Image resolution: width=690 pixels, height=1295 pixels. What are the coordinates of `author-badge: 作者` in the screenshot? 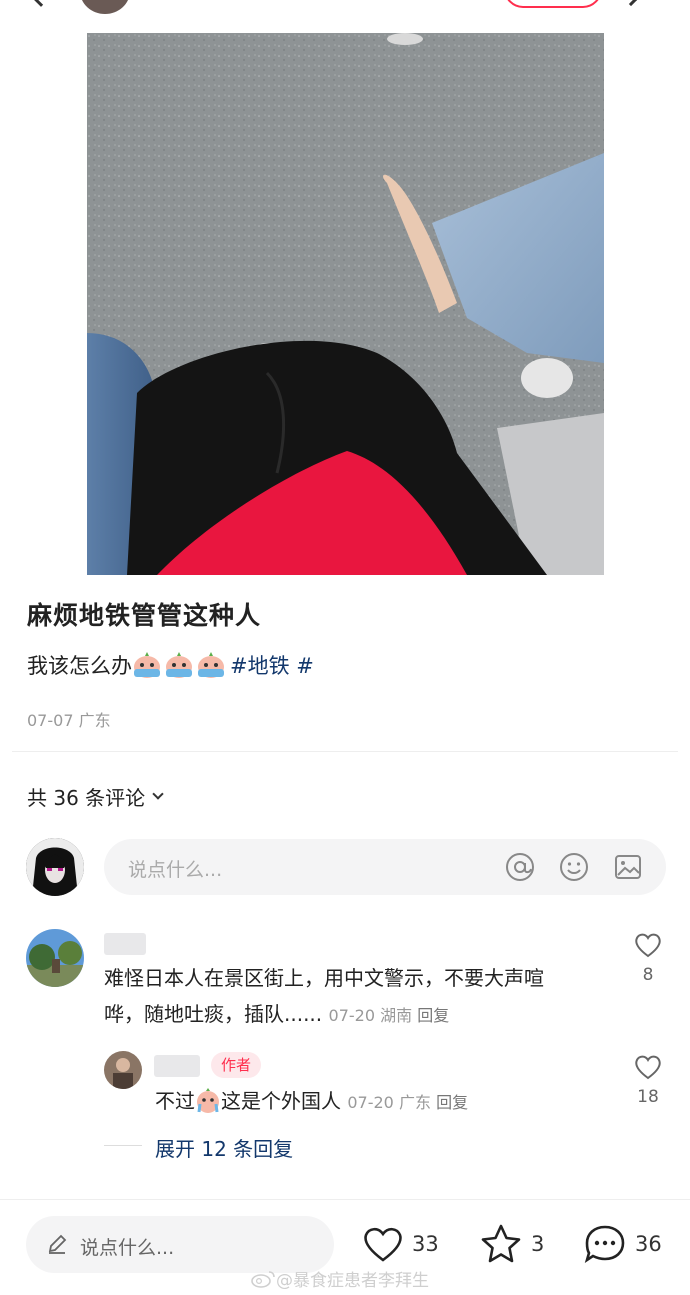 It's located at (236, 1065).